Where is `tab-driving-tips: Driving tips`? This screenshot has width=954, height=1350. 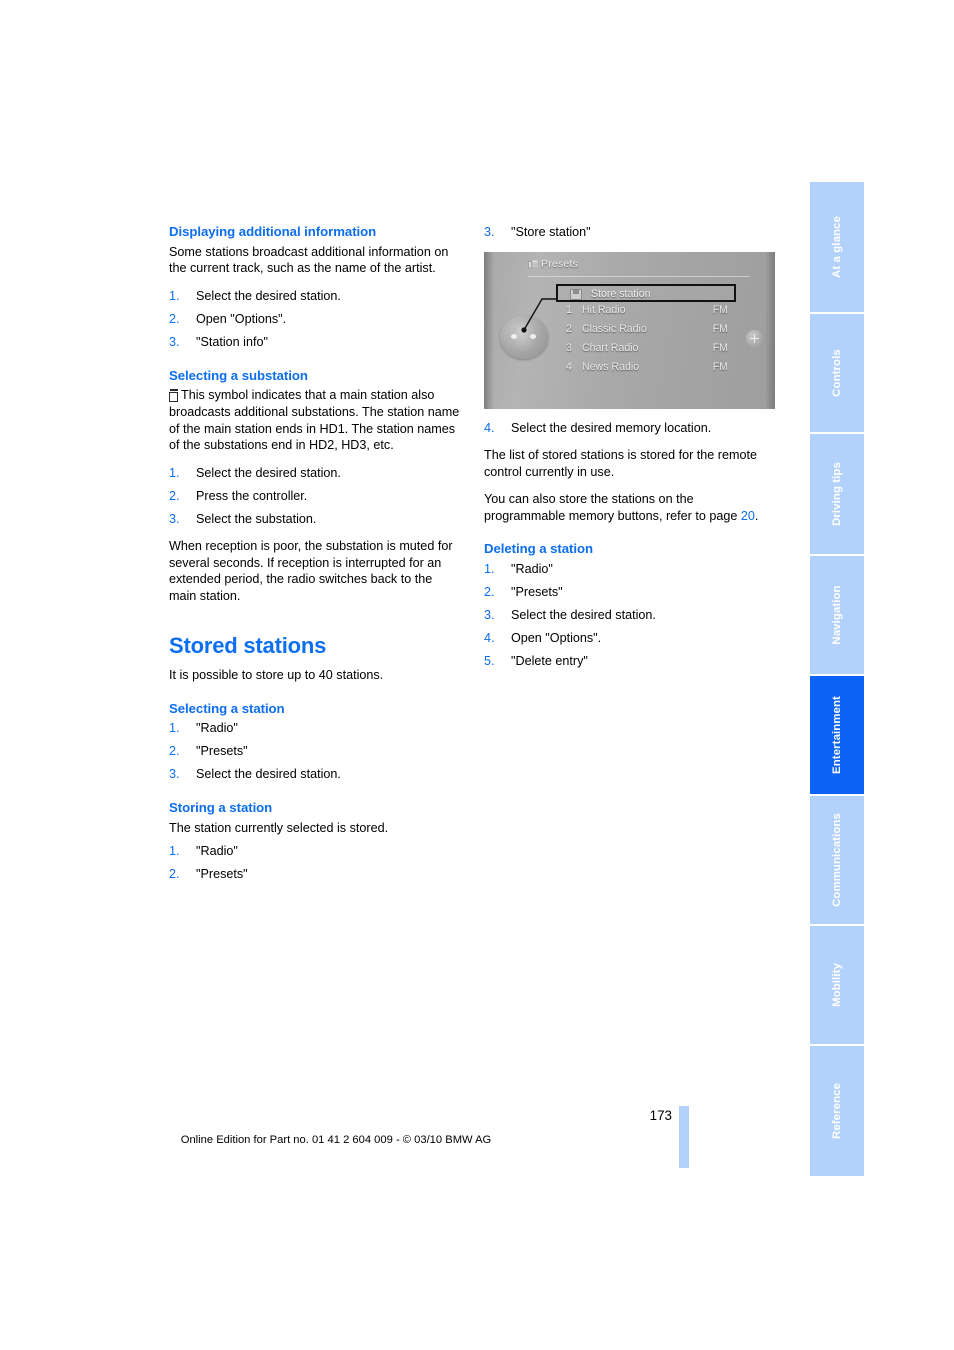
tab-driving-tips: Driving tips is located at coordinates (837, 494).